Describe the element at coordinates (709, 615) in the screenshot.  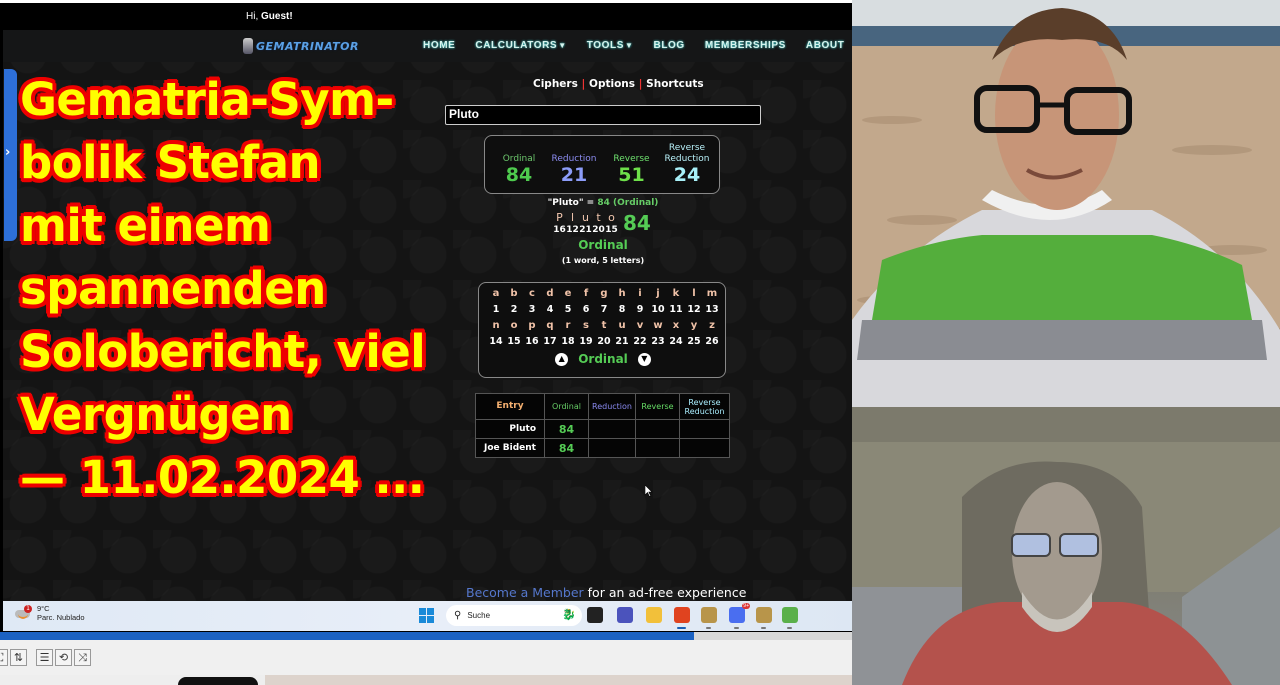
I see `league-client-icon` at that location.